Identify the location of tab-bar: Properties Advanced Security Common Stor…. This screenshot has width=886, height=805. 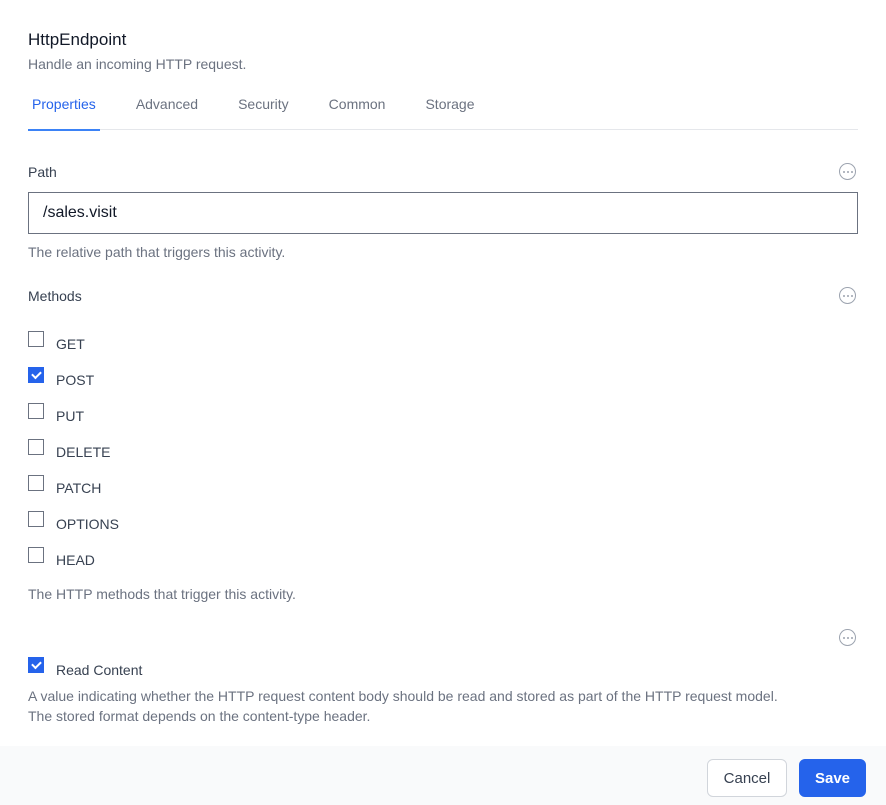
(443, 110).